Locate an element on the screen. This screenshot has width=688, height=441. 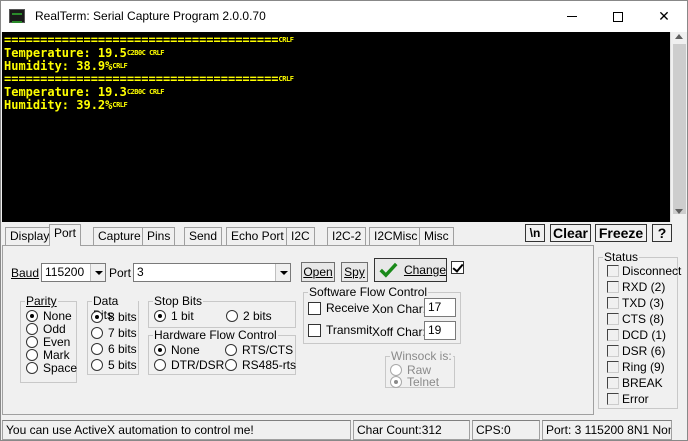
scroll-down-icon is located at coordinates (679, 211).